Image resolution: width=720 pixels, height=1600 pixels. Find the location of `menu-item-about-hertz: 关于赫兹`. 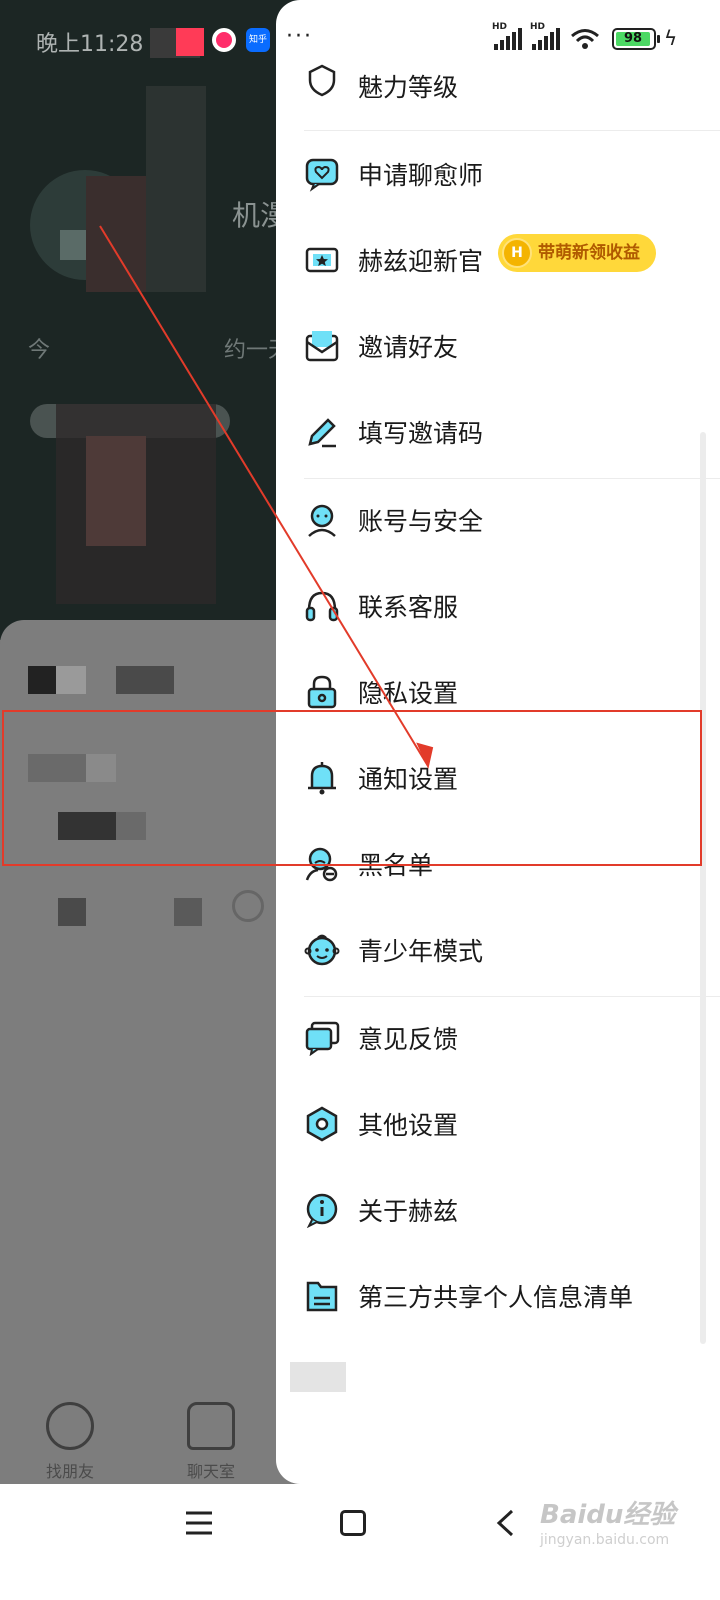

menu-item-about-hertz: 关于赫兹 is located at coordinates (498, 1213).